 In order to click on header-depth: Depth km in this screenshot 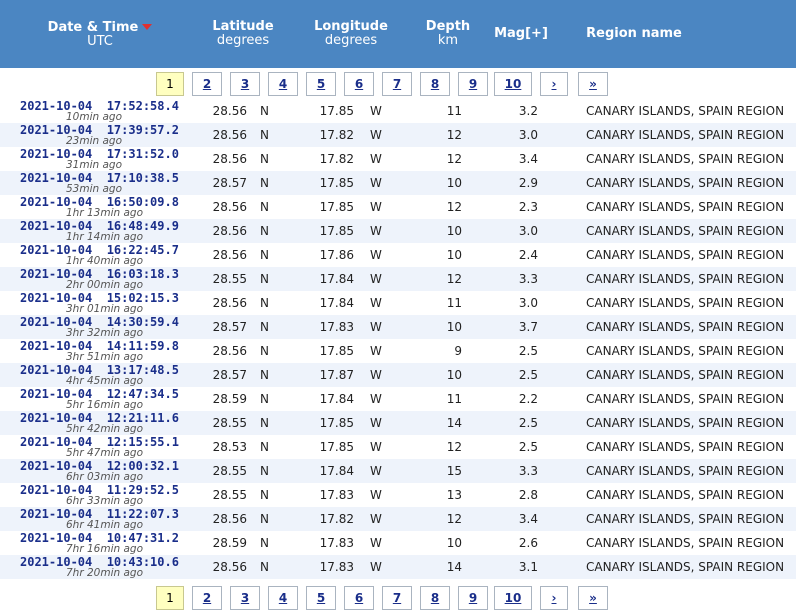, I will do `click(448, 34)`.